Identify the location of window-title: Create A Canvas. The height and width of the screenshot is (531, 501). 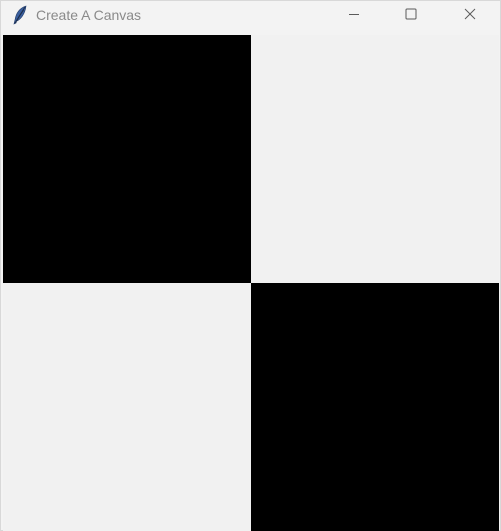
(89, 15).